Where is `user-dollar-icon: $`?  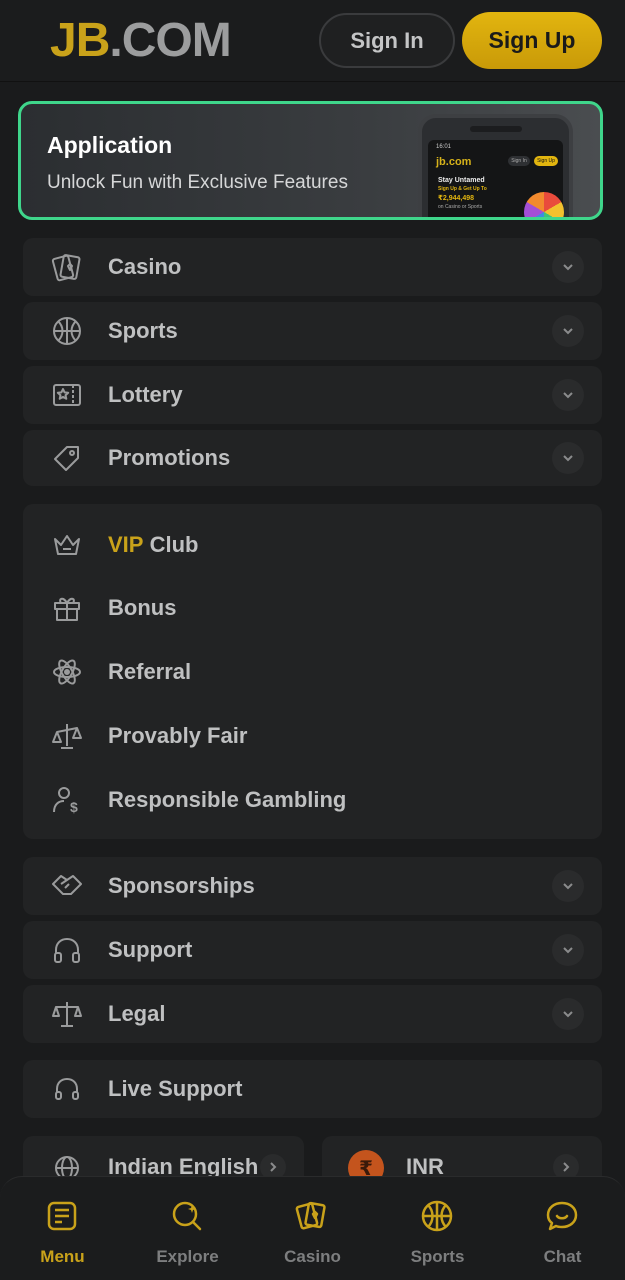 user-dollar-icon: $ is located at coordinates (67, 800).